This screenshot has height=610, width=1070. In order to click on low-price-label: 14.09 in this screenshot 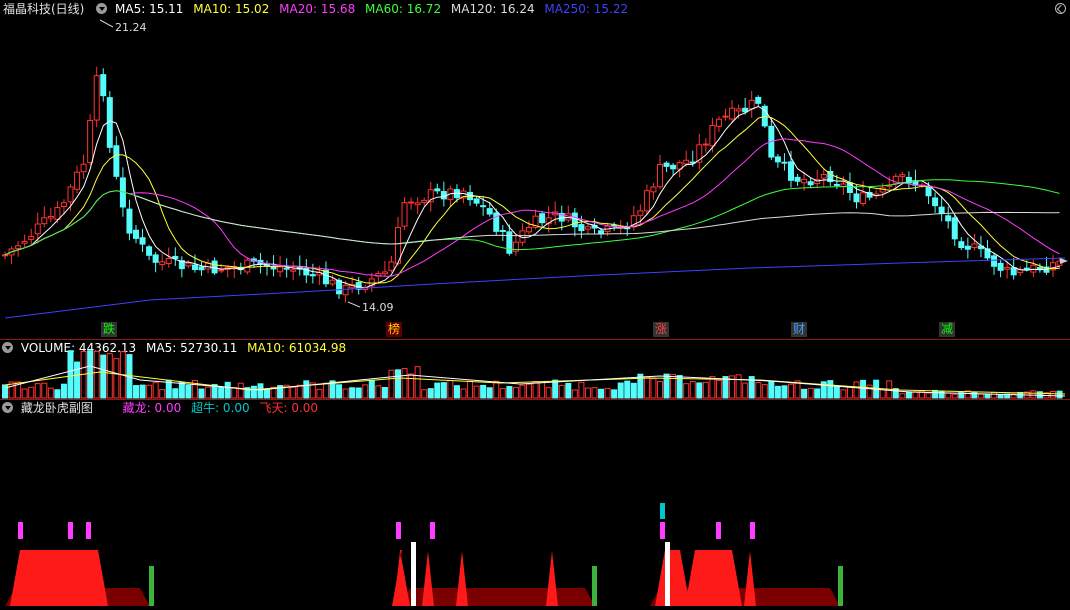, I will do `click(378, 307)`.